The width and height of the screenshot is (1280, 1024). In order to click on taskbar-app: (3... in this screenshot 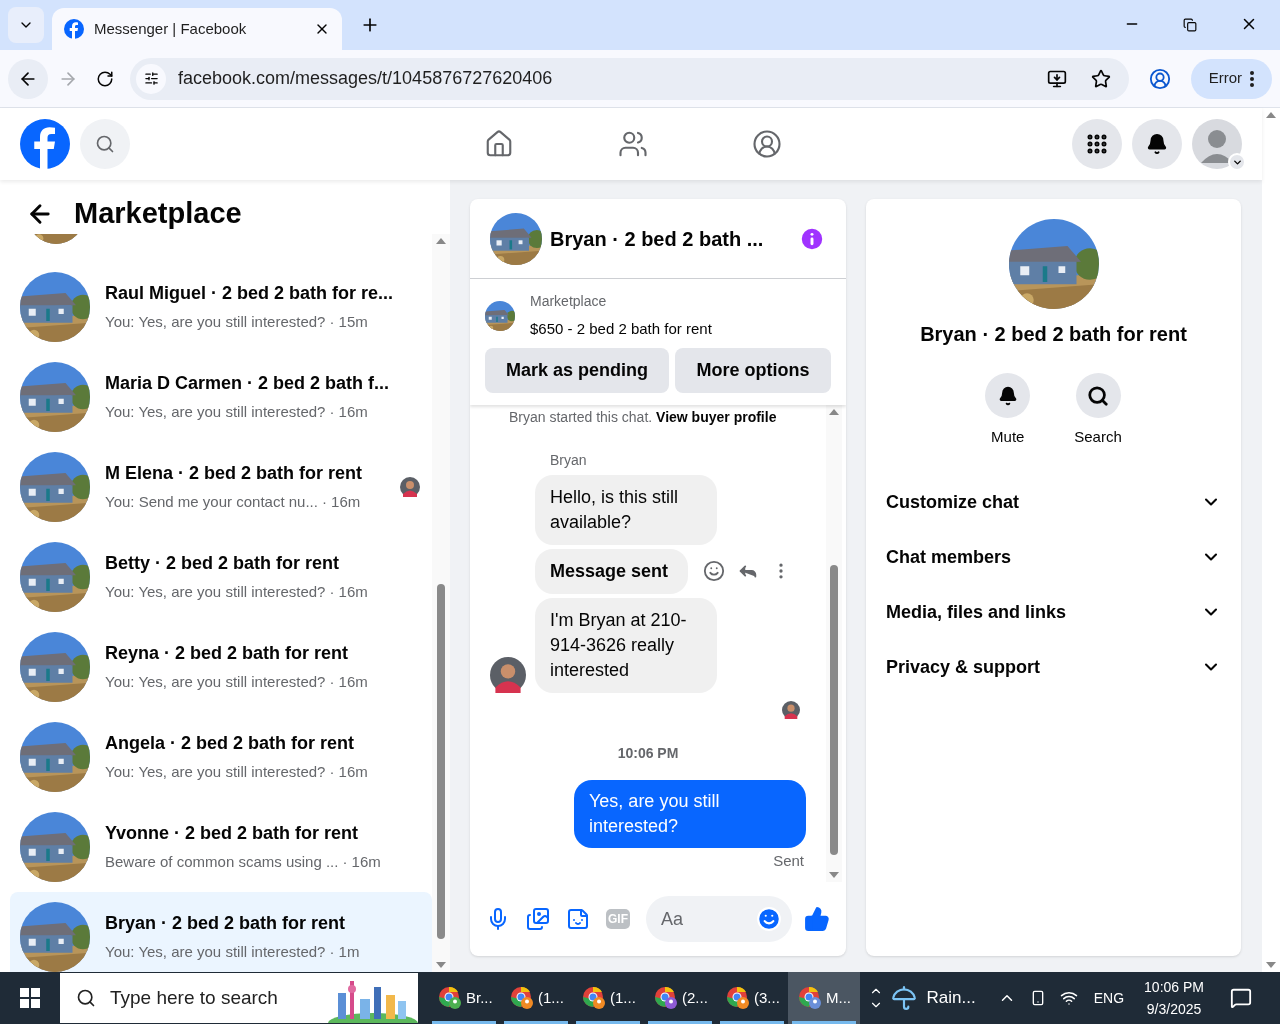, I will do `click(752, 998)`.